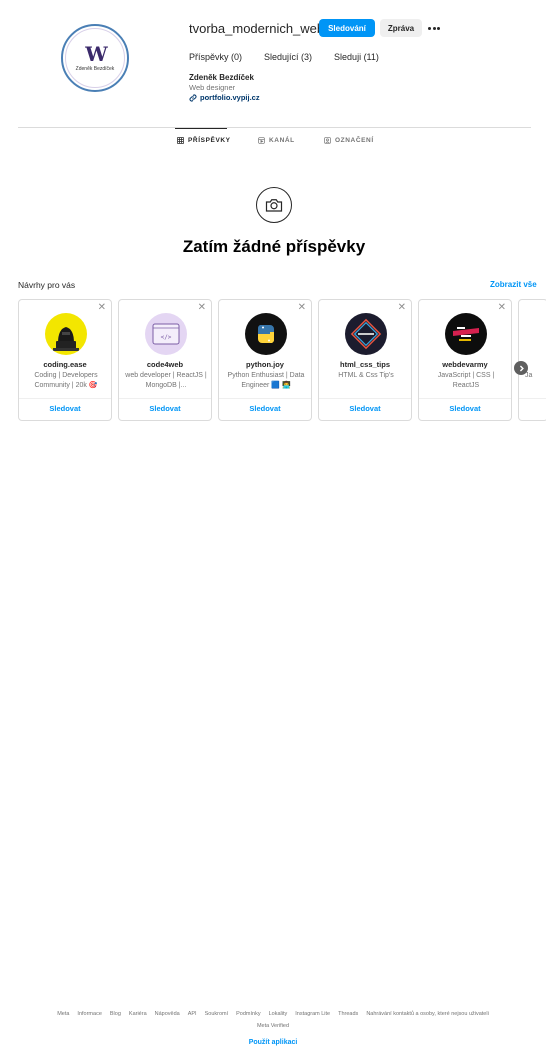  I want to click on tab-tagged: OZNAČENÍ, so click(349, 140).